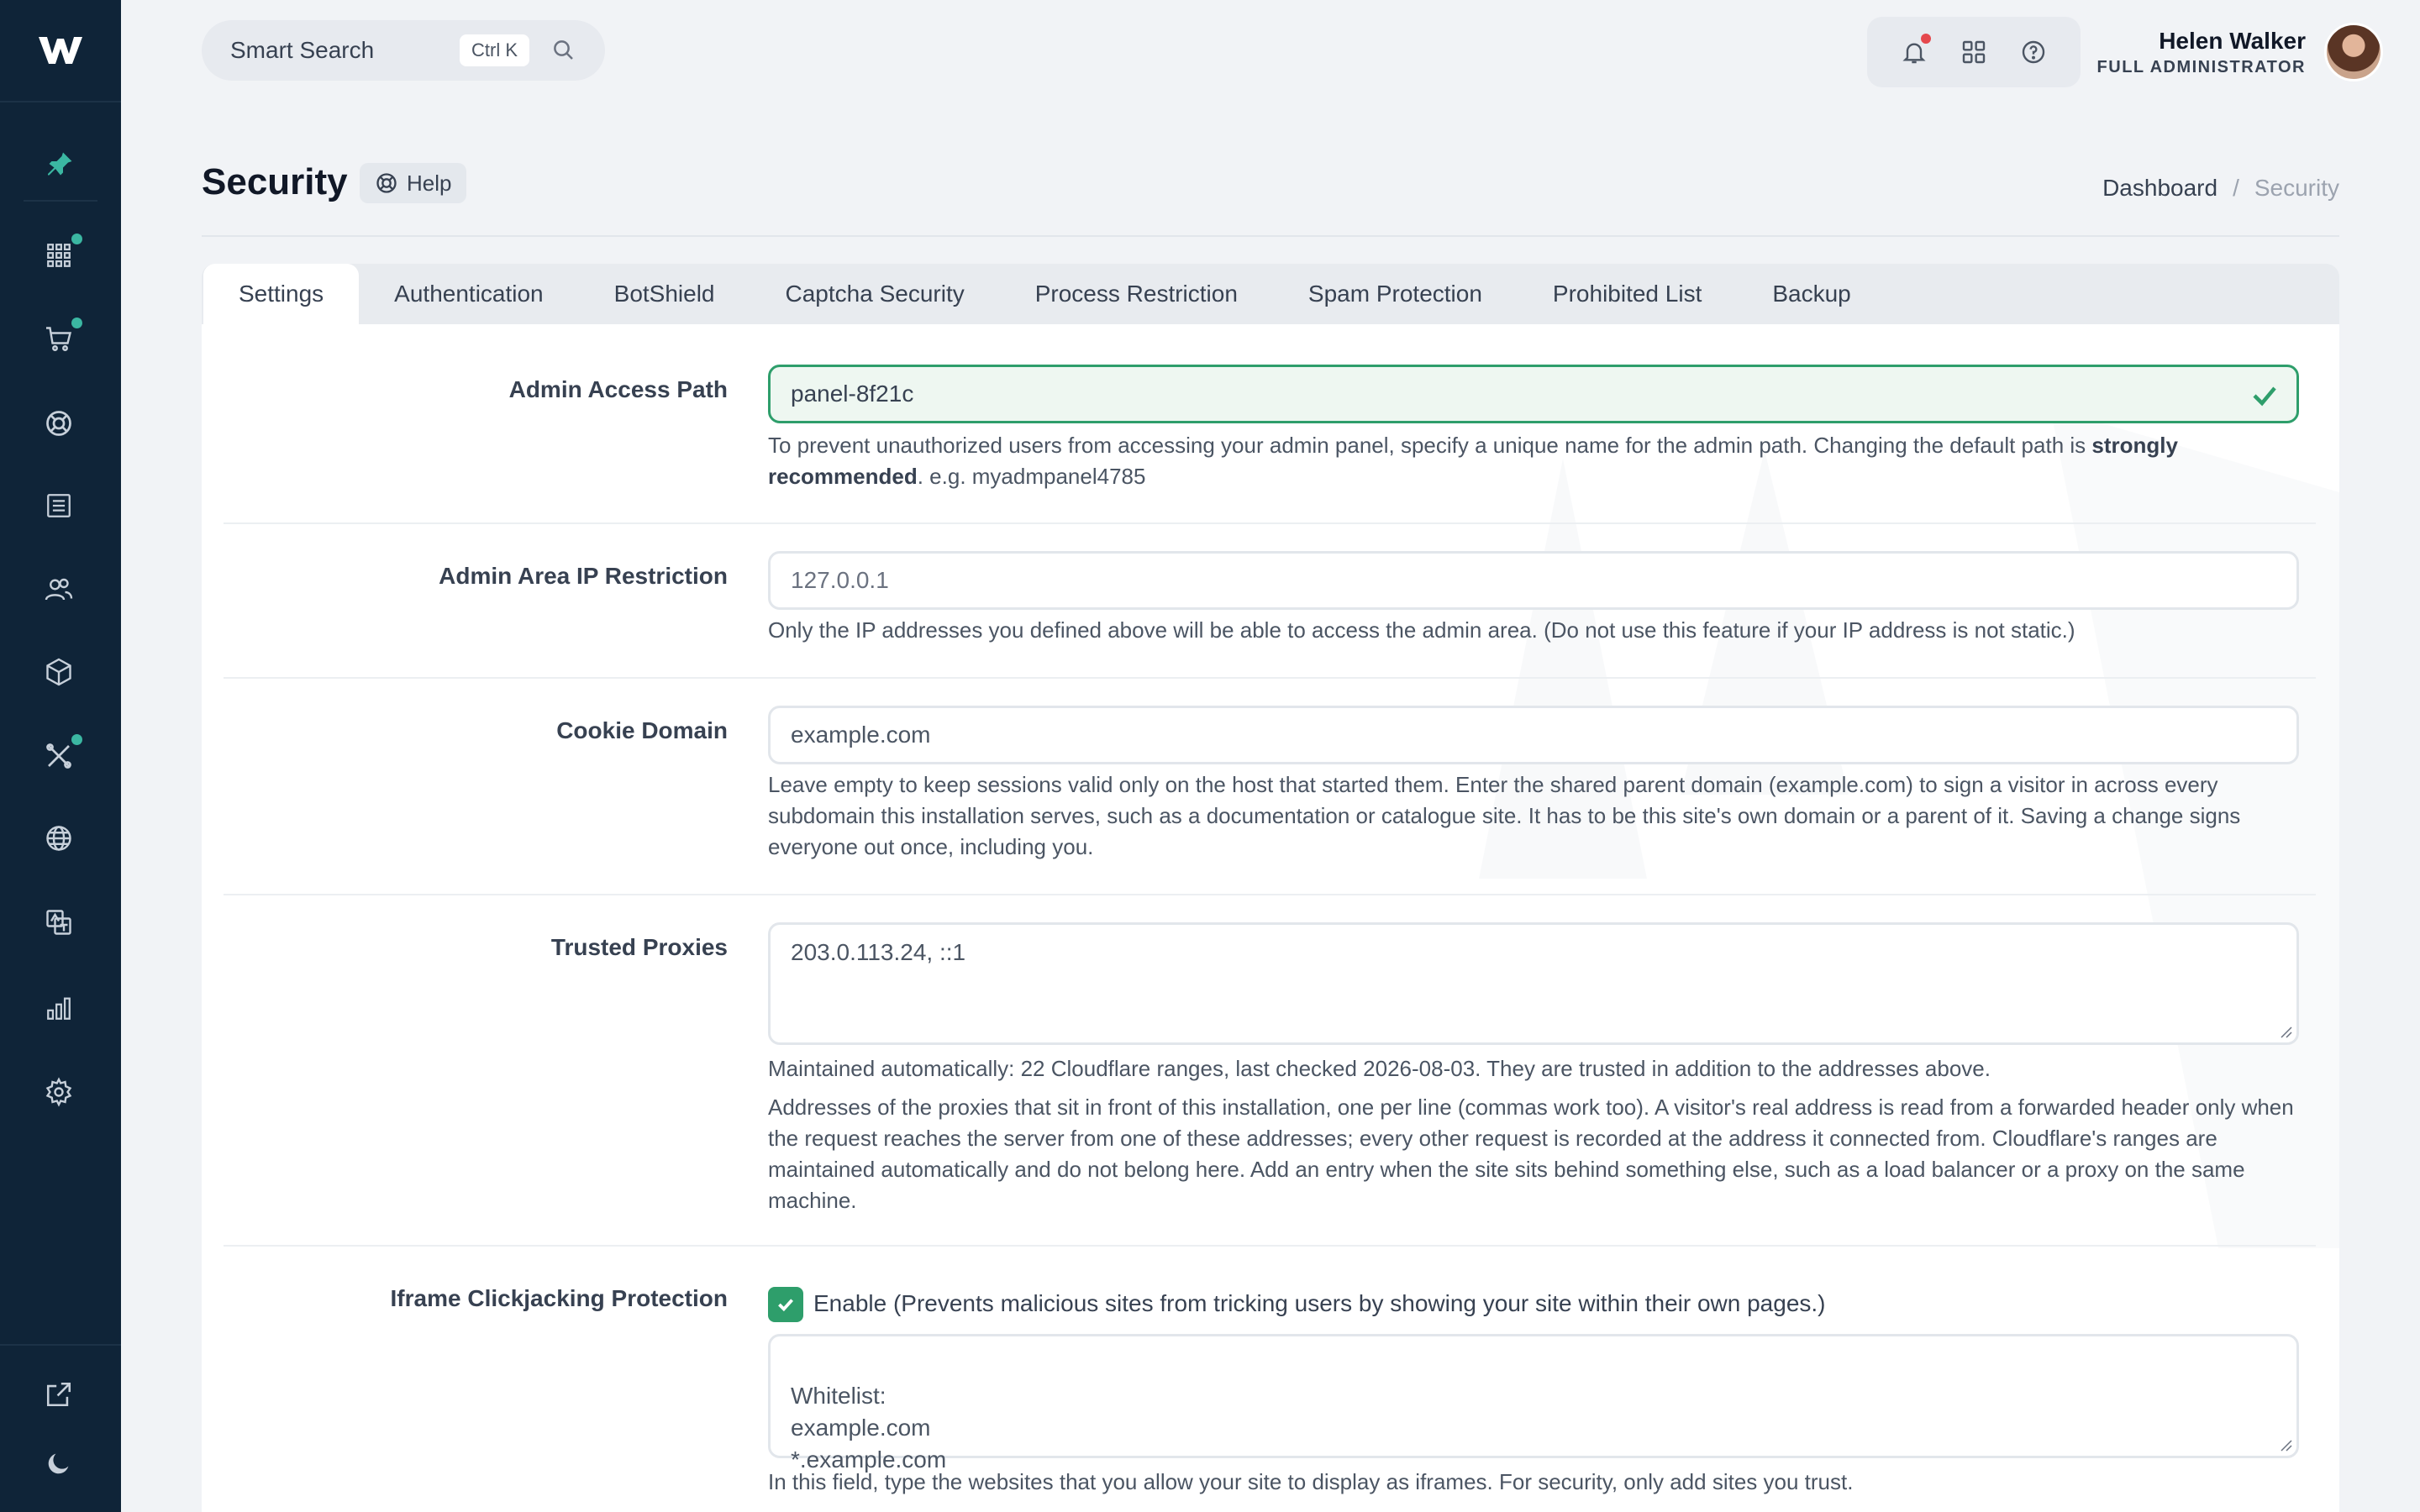 The image size is (2420, 1512). Describe the element at coordinates (468, 294) in the screenshot. I see `tab-authentication: Authentication` at that location.